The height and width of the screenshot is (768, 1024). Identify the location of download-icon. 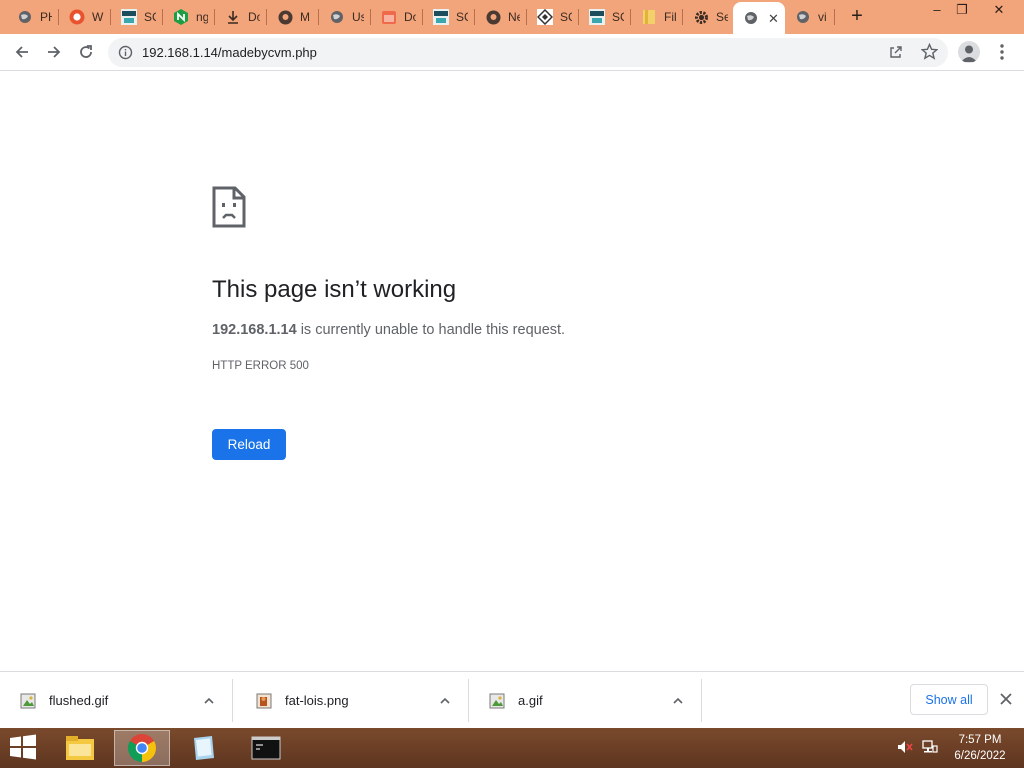
(233, 17).